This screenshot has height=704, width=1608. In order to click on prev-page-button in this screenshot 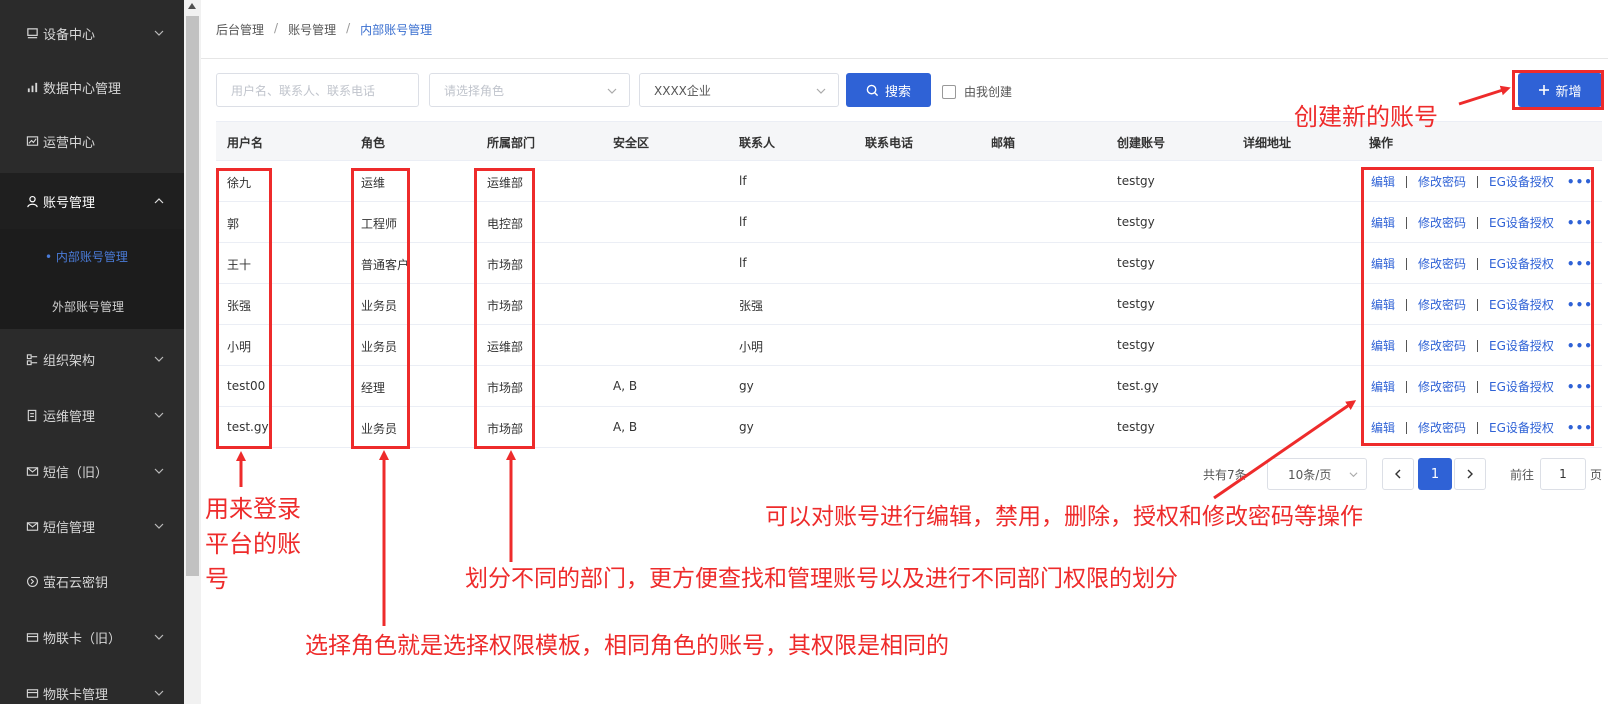, I will do `click(1398, 474)`.